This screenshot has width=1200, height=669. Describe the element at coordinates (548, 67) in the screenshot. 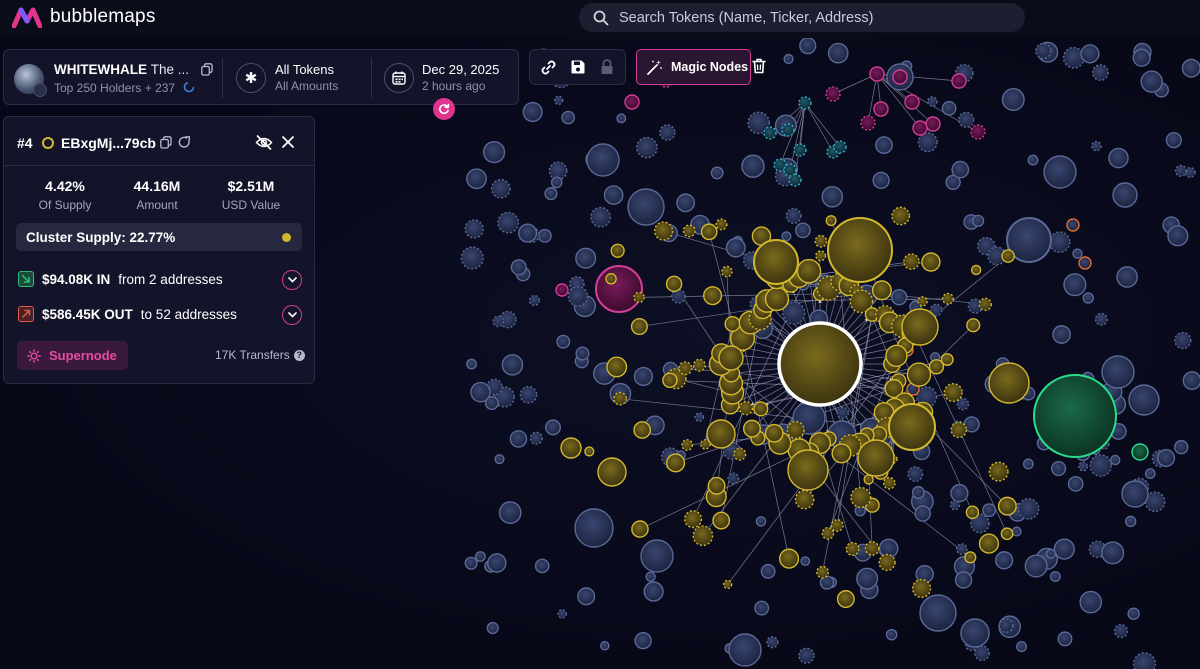

I see `link-icon` at that location.